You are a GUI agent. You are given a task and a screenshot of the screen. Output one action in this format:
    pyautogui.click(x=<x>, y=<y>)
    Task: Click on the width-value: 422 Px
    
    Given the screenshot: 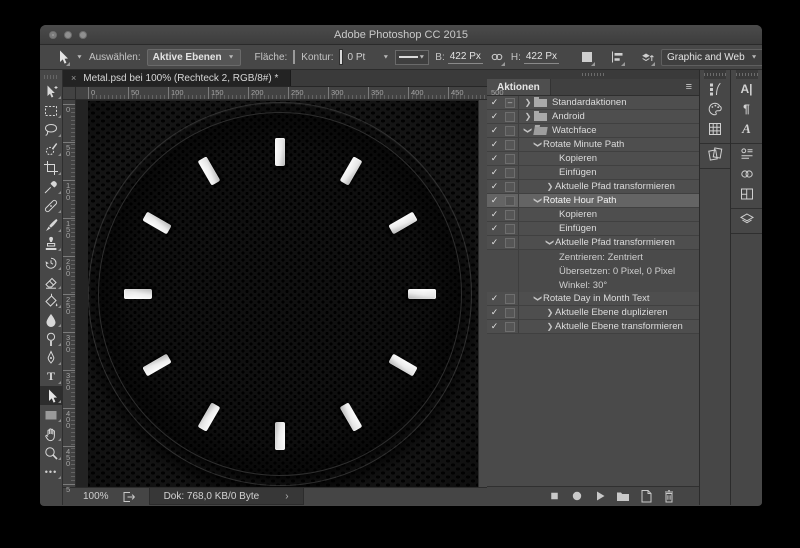 What is the action you would take?
    pyautogui.click(x=465, y=57)
    